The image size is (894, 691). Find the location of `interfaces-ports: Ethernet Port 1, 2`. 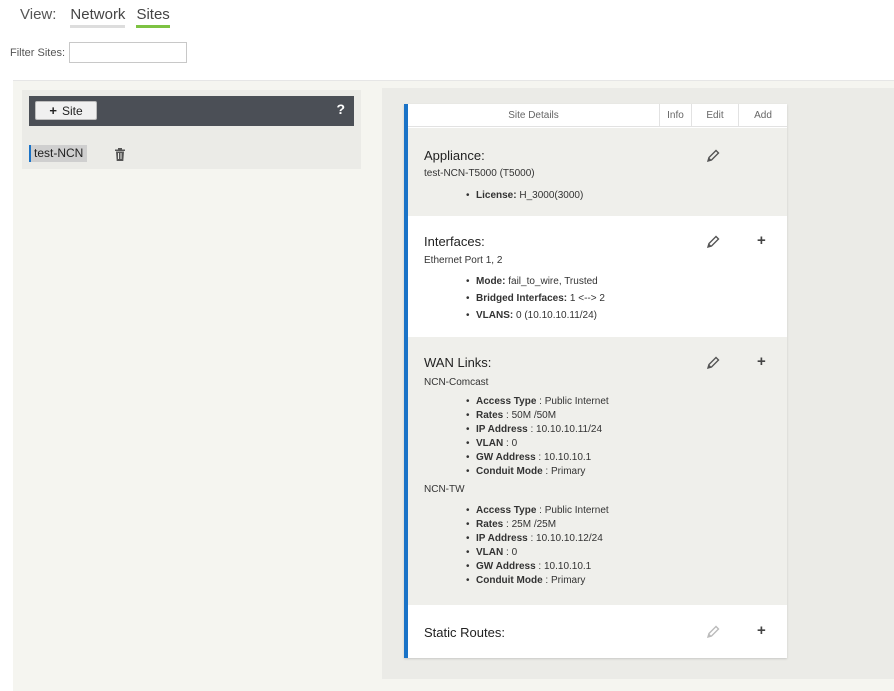

interfaces-ports: Ethernet Port 1, 2 is located at coordinates (463, 260).